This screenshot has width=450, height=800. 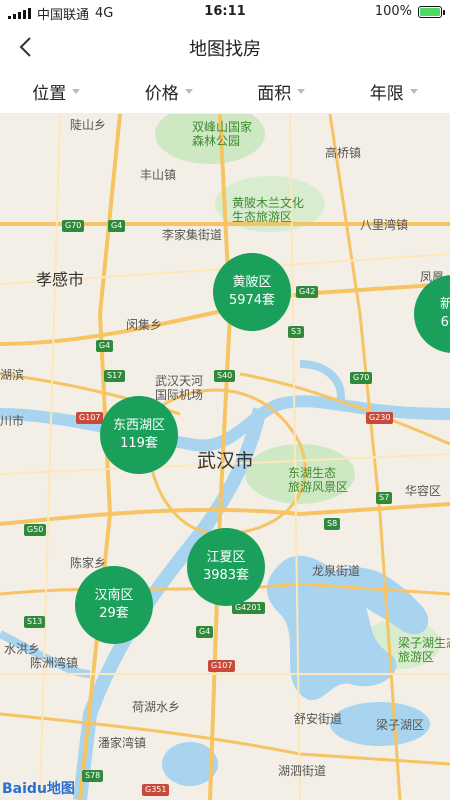 What do you see at coordinates (114, 595) in the screenshot?
I see `cluster-name: 汉南区` at bounding box center [114, 595].